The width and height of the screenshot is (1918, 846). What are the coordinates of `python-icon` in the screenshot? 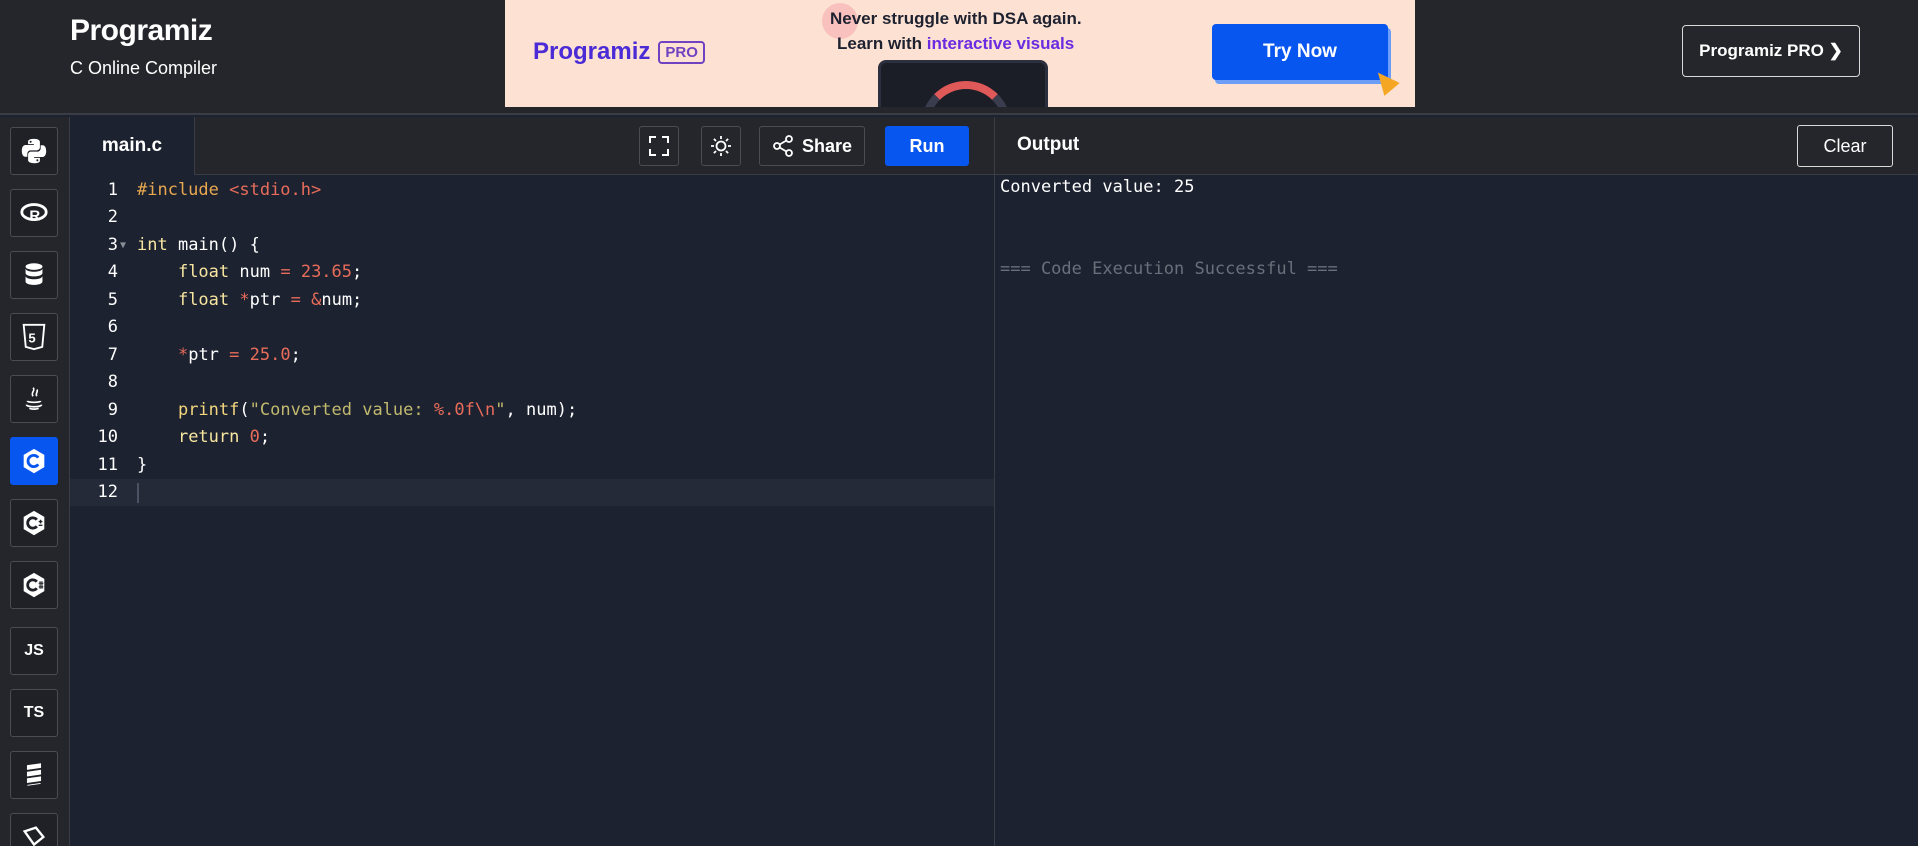 It's located at (34, 151).